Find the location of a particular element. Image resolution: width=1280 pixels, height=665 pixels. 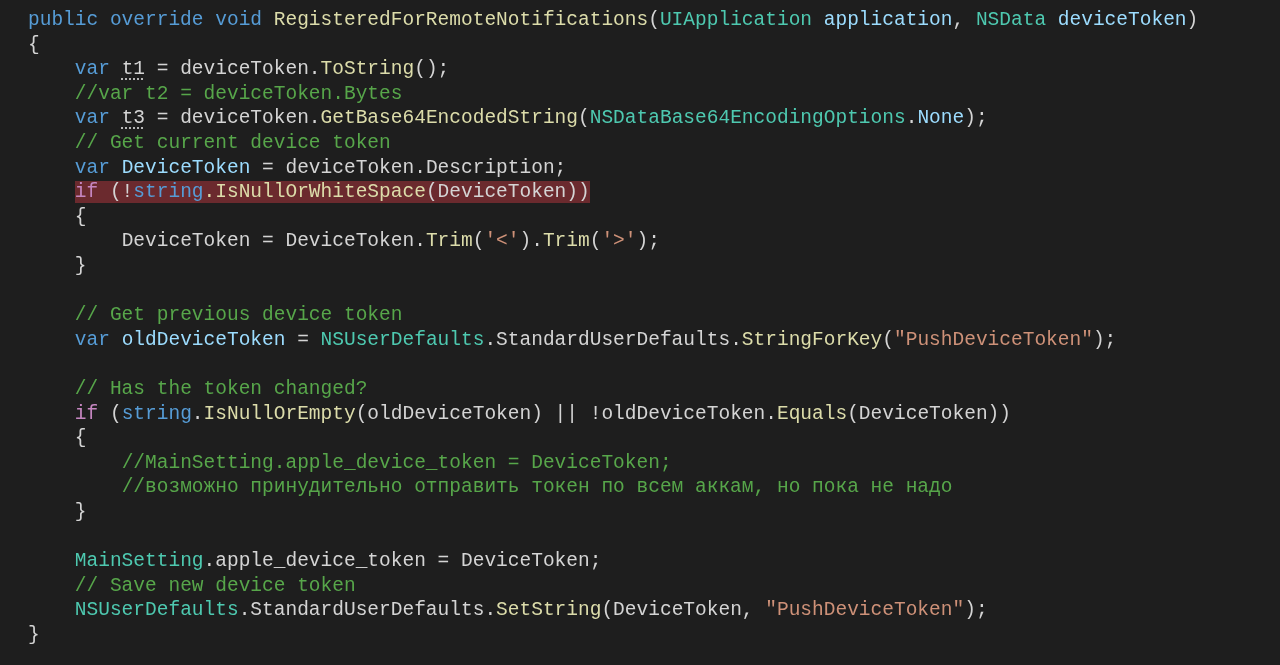

code-line: //возможно принудительно отправить токен по всем аккам, но пока не надо is located at coordinates (536, 487).